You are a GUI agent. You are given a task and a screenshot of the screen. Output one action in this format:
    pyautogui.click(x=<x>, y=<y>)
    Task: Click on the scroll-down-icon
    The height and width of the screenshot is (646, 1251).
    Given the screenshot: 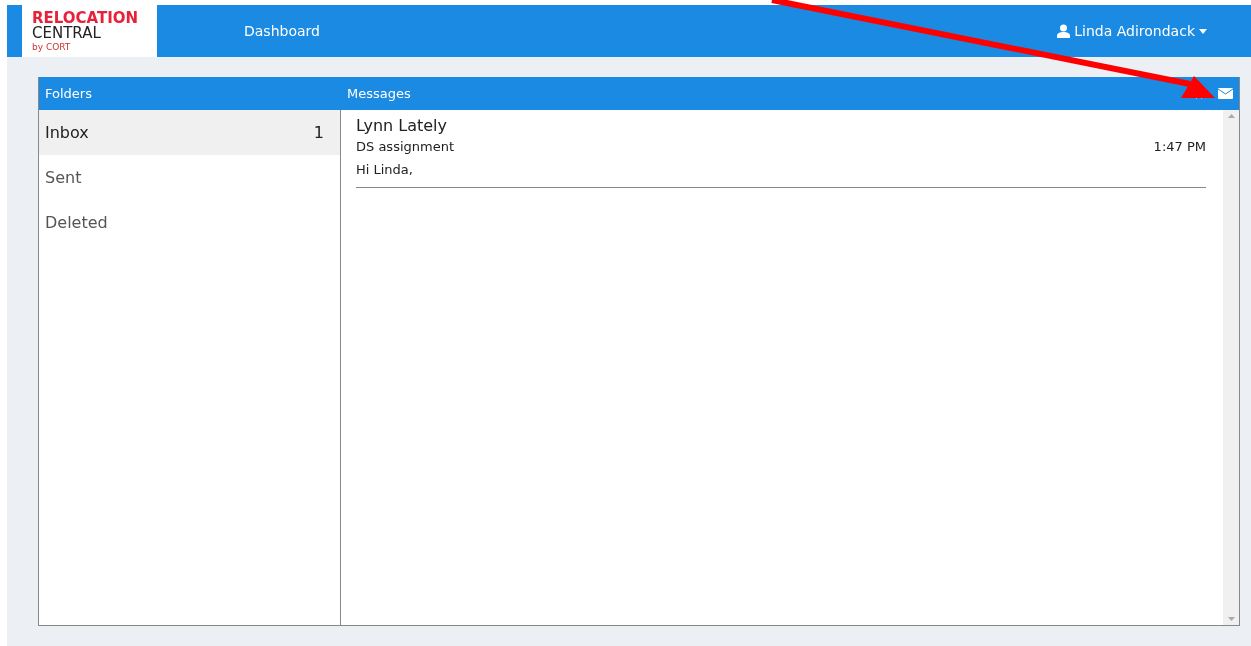 What is the action you would take?
    pyautogui.click(x=1231, y=619)
    